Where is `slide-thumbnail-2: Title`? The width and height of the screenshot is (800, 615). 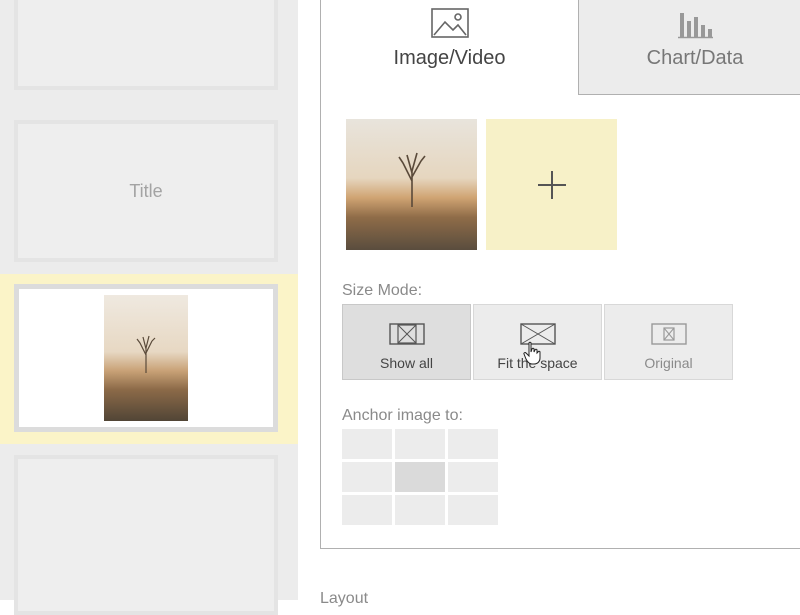 slide-thumbnail-2: Title is located at coordinates (146, 191).